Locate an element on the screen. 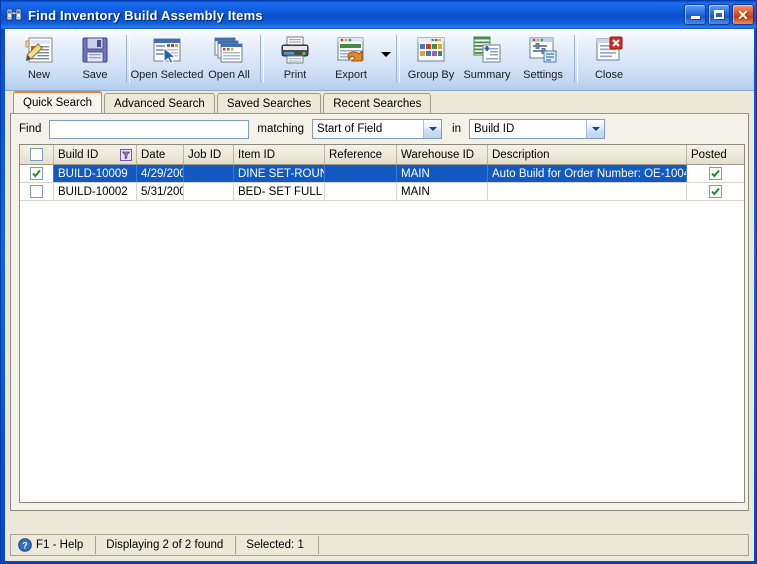 The image size is (757, 564). matching-dropdown-value: Start of Field is located at coordinates (350, 129).